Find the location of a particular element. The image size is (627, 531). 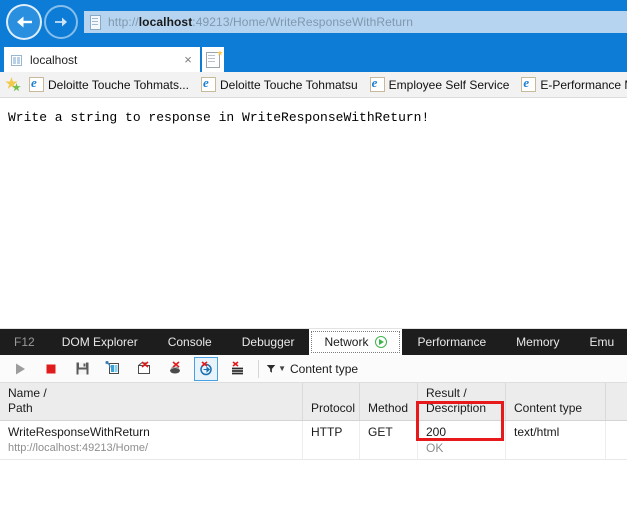

new-tab-icon is located at coordinates (213, 59).